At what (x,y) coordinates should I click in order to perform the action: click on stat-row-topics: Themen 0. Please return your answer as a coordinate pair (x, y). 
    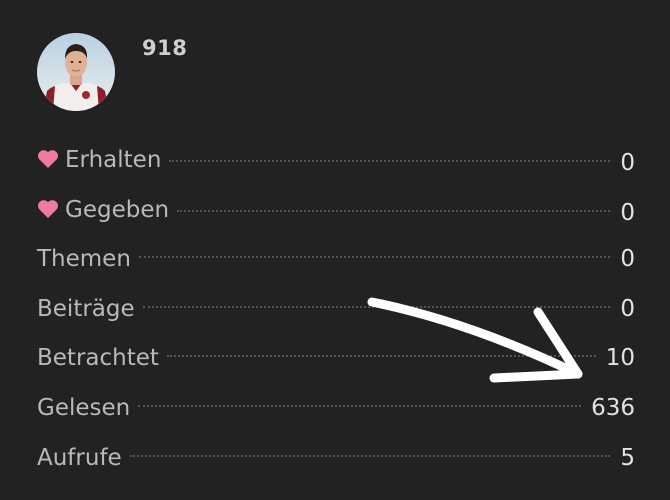
    Looking at the image, I should click on (336, 261).